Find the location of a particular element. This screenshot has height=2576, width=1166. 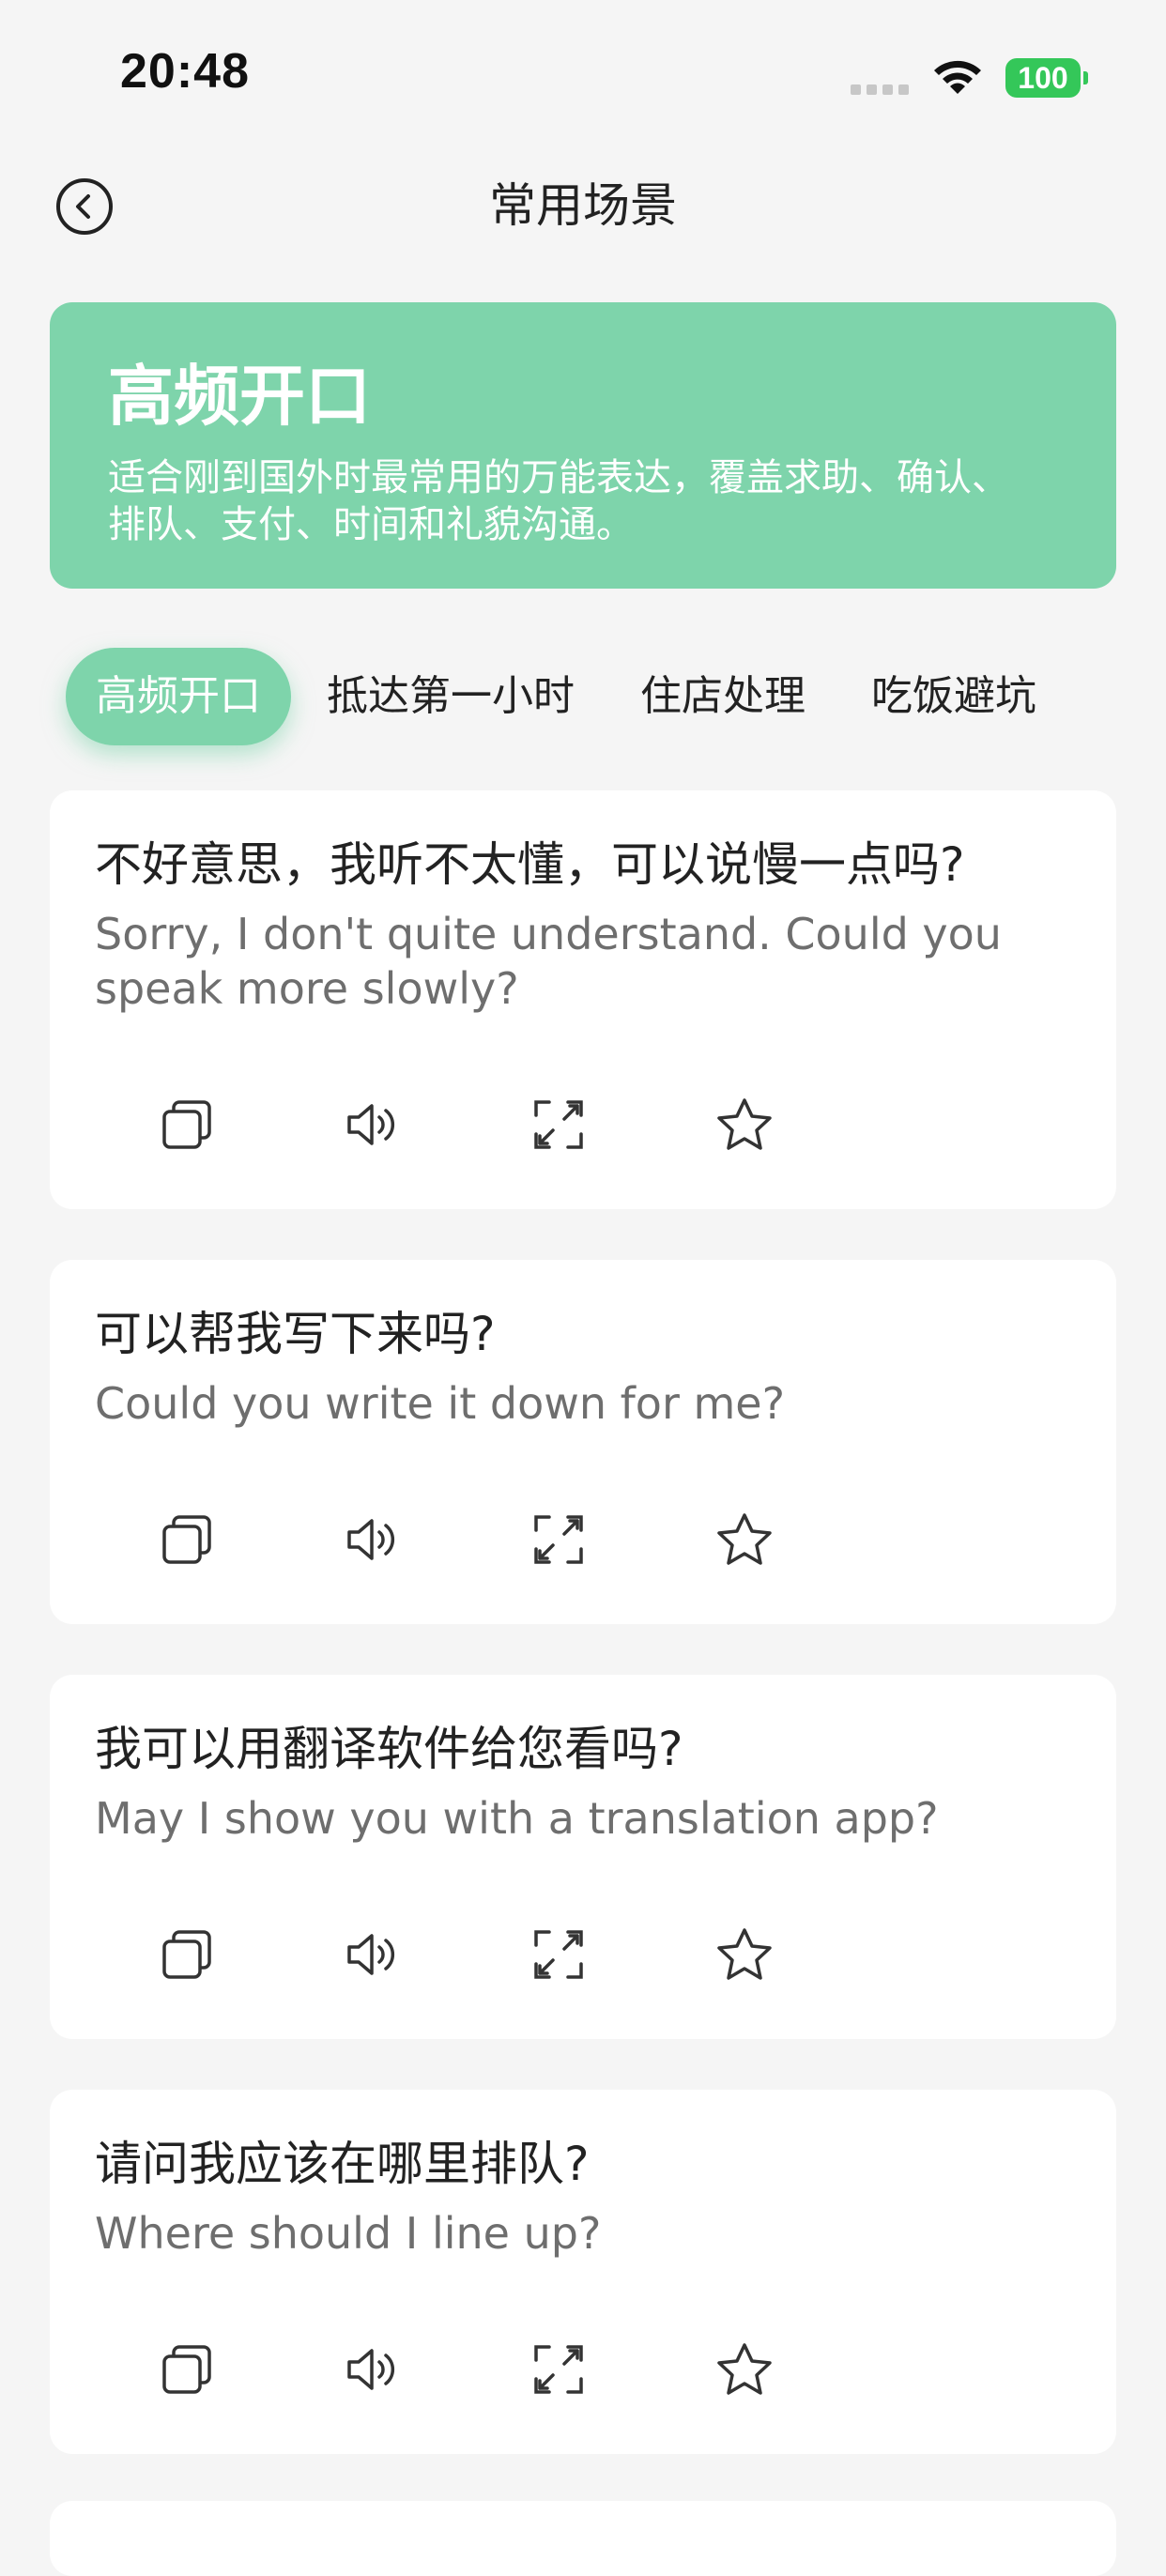

tab-hotel: 住店处理 is located at coordinates (723, 697).